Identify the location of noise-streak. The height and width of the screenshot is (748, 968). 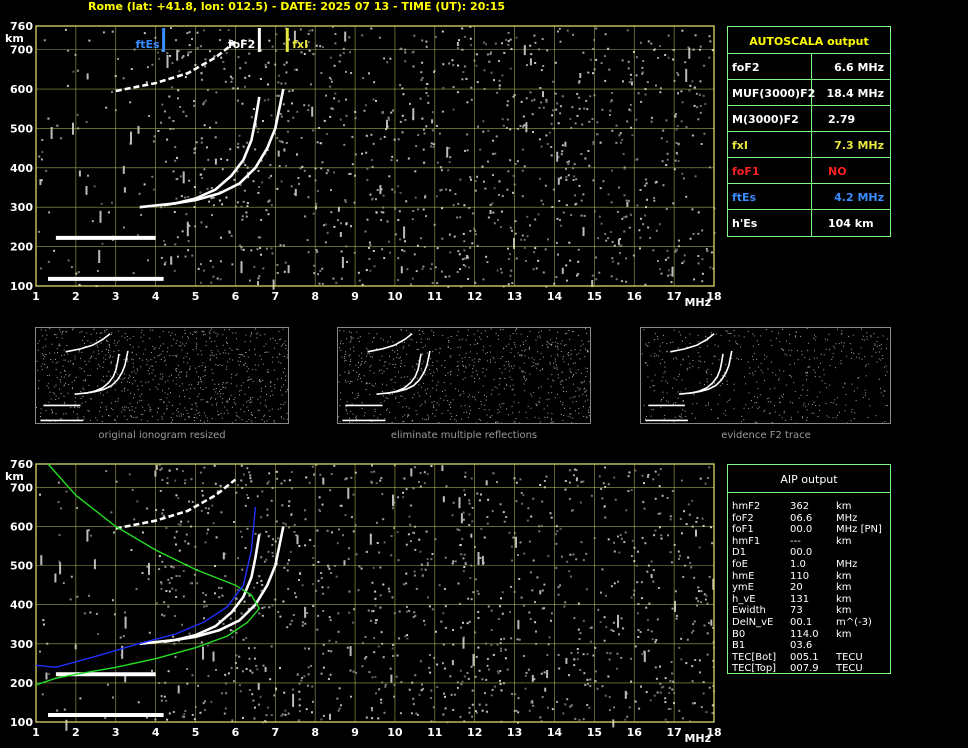
(340, 234).